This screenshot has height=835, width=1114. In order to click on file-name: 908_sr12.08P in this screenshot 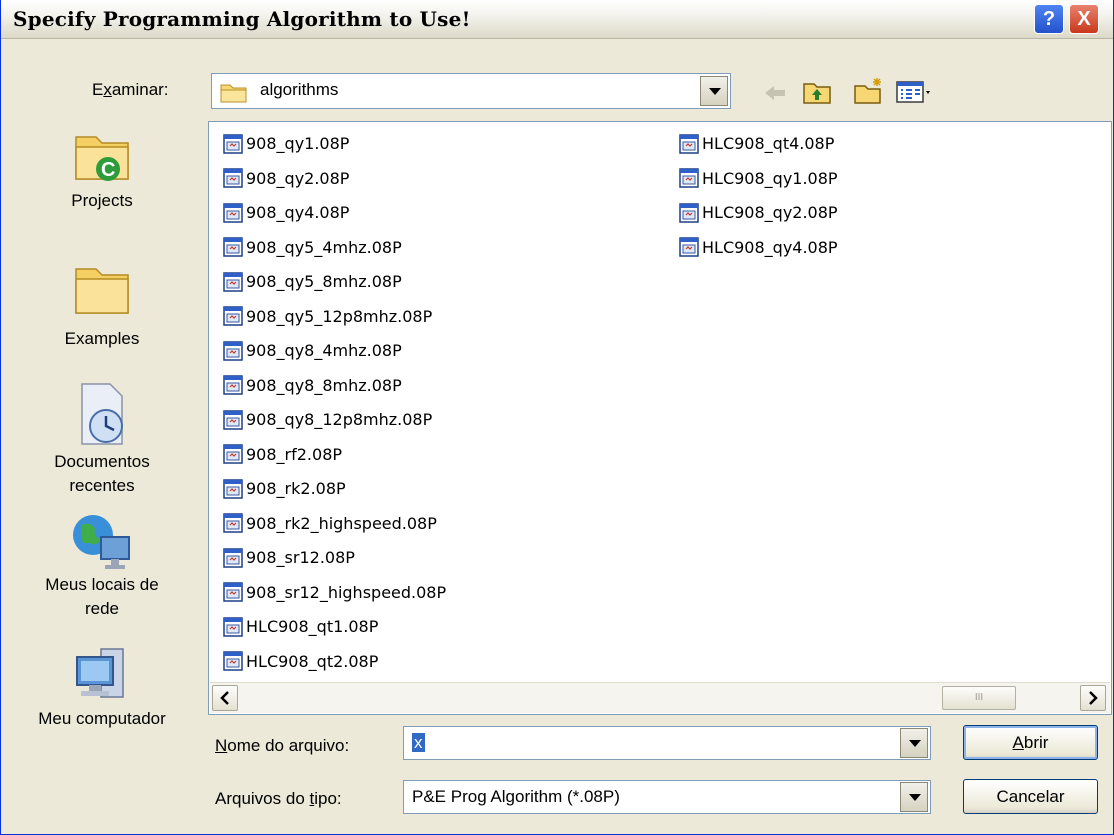, I will do `click(300, 557)`.